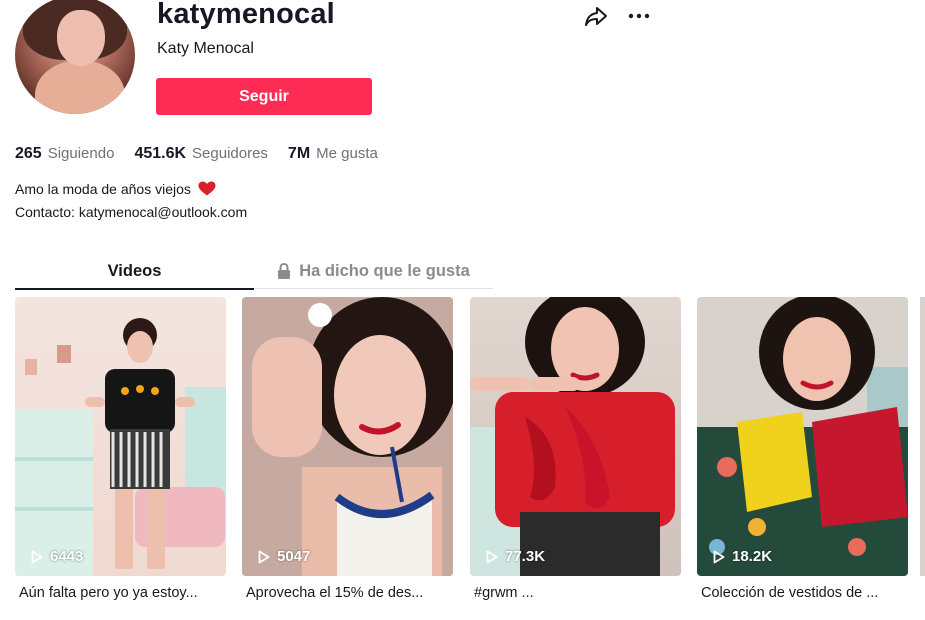  I want to click on likes-count: 7M Me gusta, so click(333, 154).